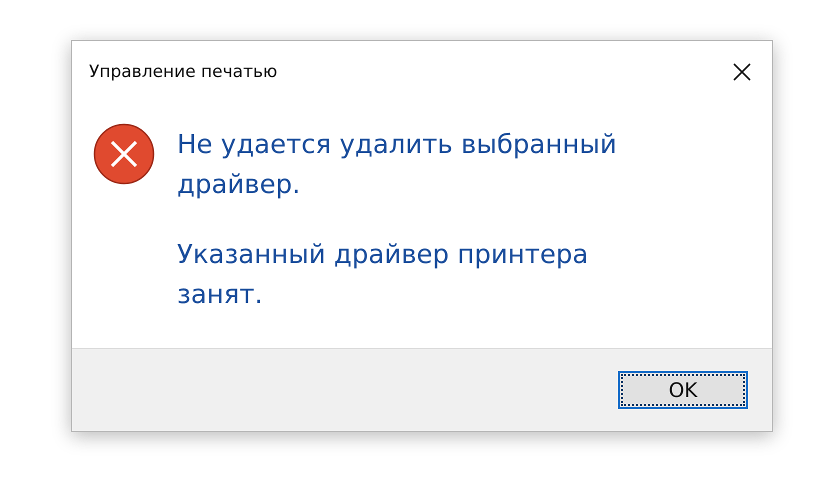  Describe the element at coordinates (742, 72) in the screenshot. I see `close-icon` at that location.